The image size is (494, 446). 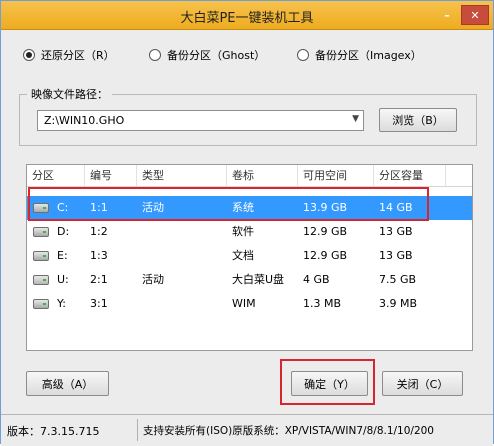 What do you see at coordinates (99, 303) in the screenshot?
I see `cell-number: 3:1` at bounding box center [99, 303].